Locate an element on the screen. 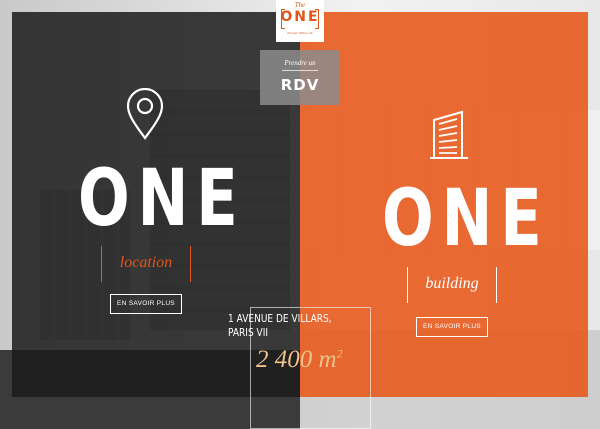 The height and width of the screenshot is (429, 600). building-bracket: building is located at coordinates (452, 285).